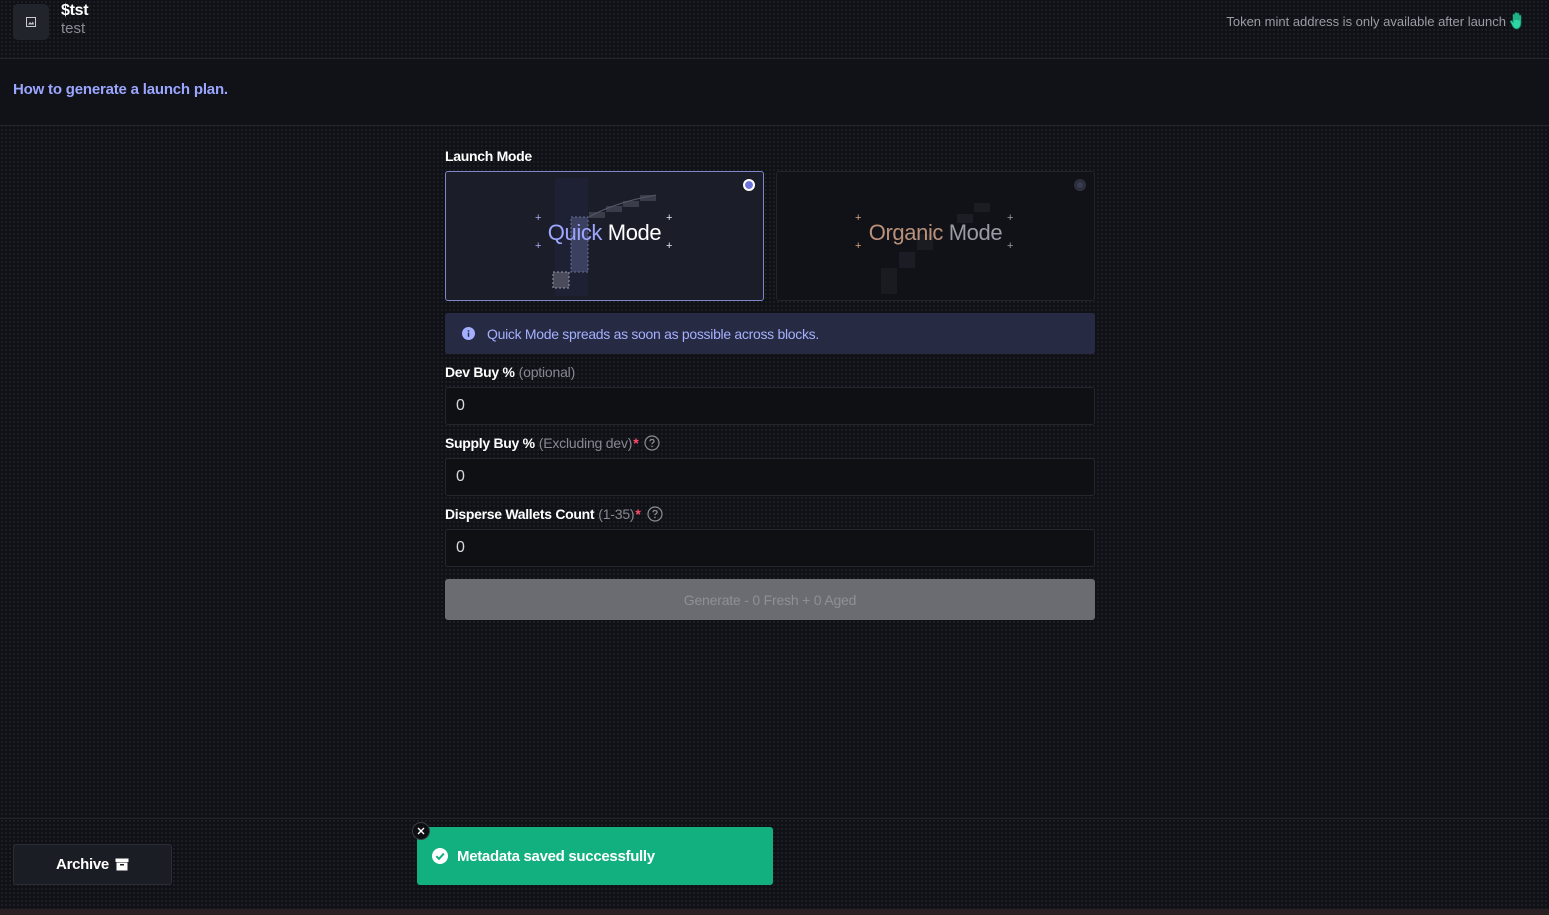  What do you see at coordinates (774, 912) in the screenshot?
I see `bottom-strip` at bounding box center [774, 912].